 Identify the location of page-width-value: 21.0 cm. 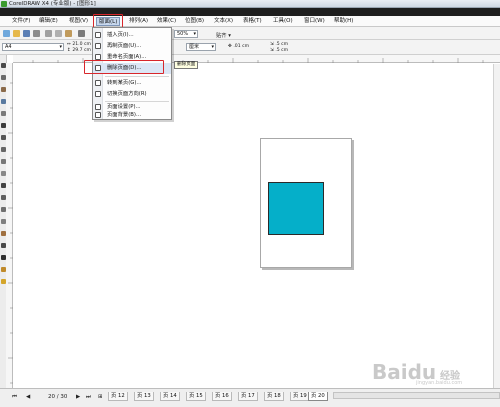
(82, 44).